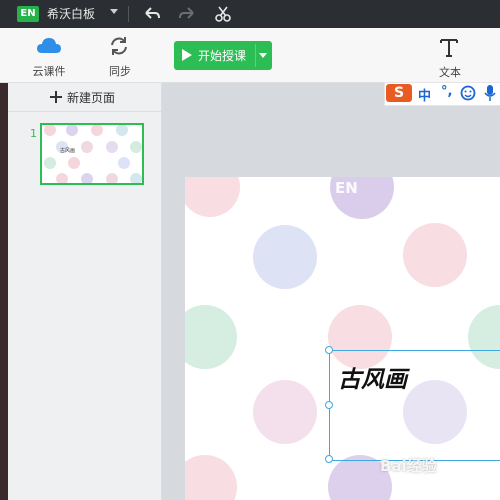  I want to click on baidu-watermark: Bai经验, so click(408, 466).